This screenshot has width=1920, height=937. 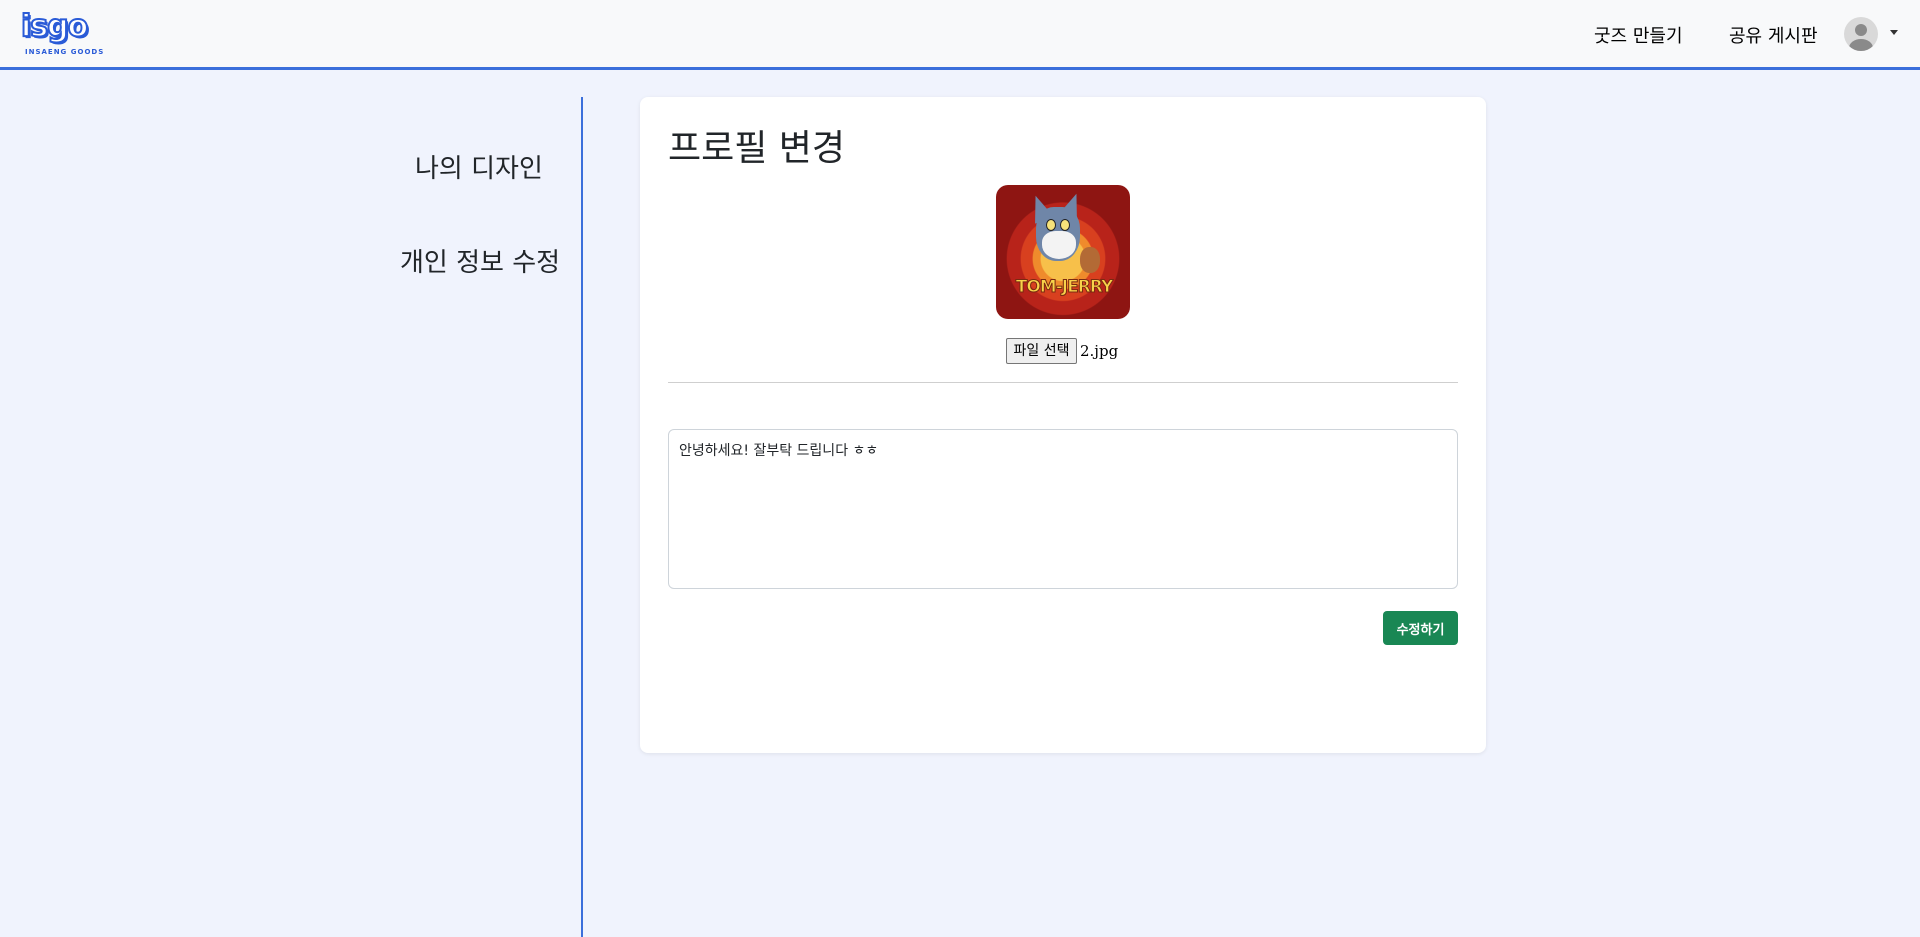 I want to click on page-title: 프로필 변경, so click(x=757, y=148).